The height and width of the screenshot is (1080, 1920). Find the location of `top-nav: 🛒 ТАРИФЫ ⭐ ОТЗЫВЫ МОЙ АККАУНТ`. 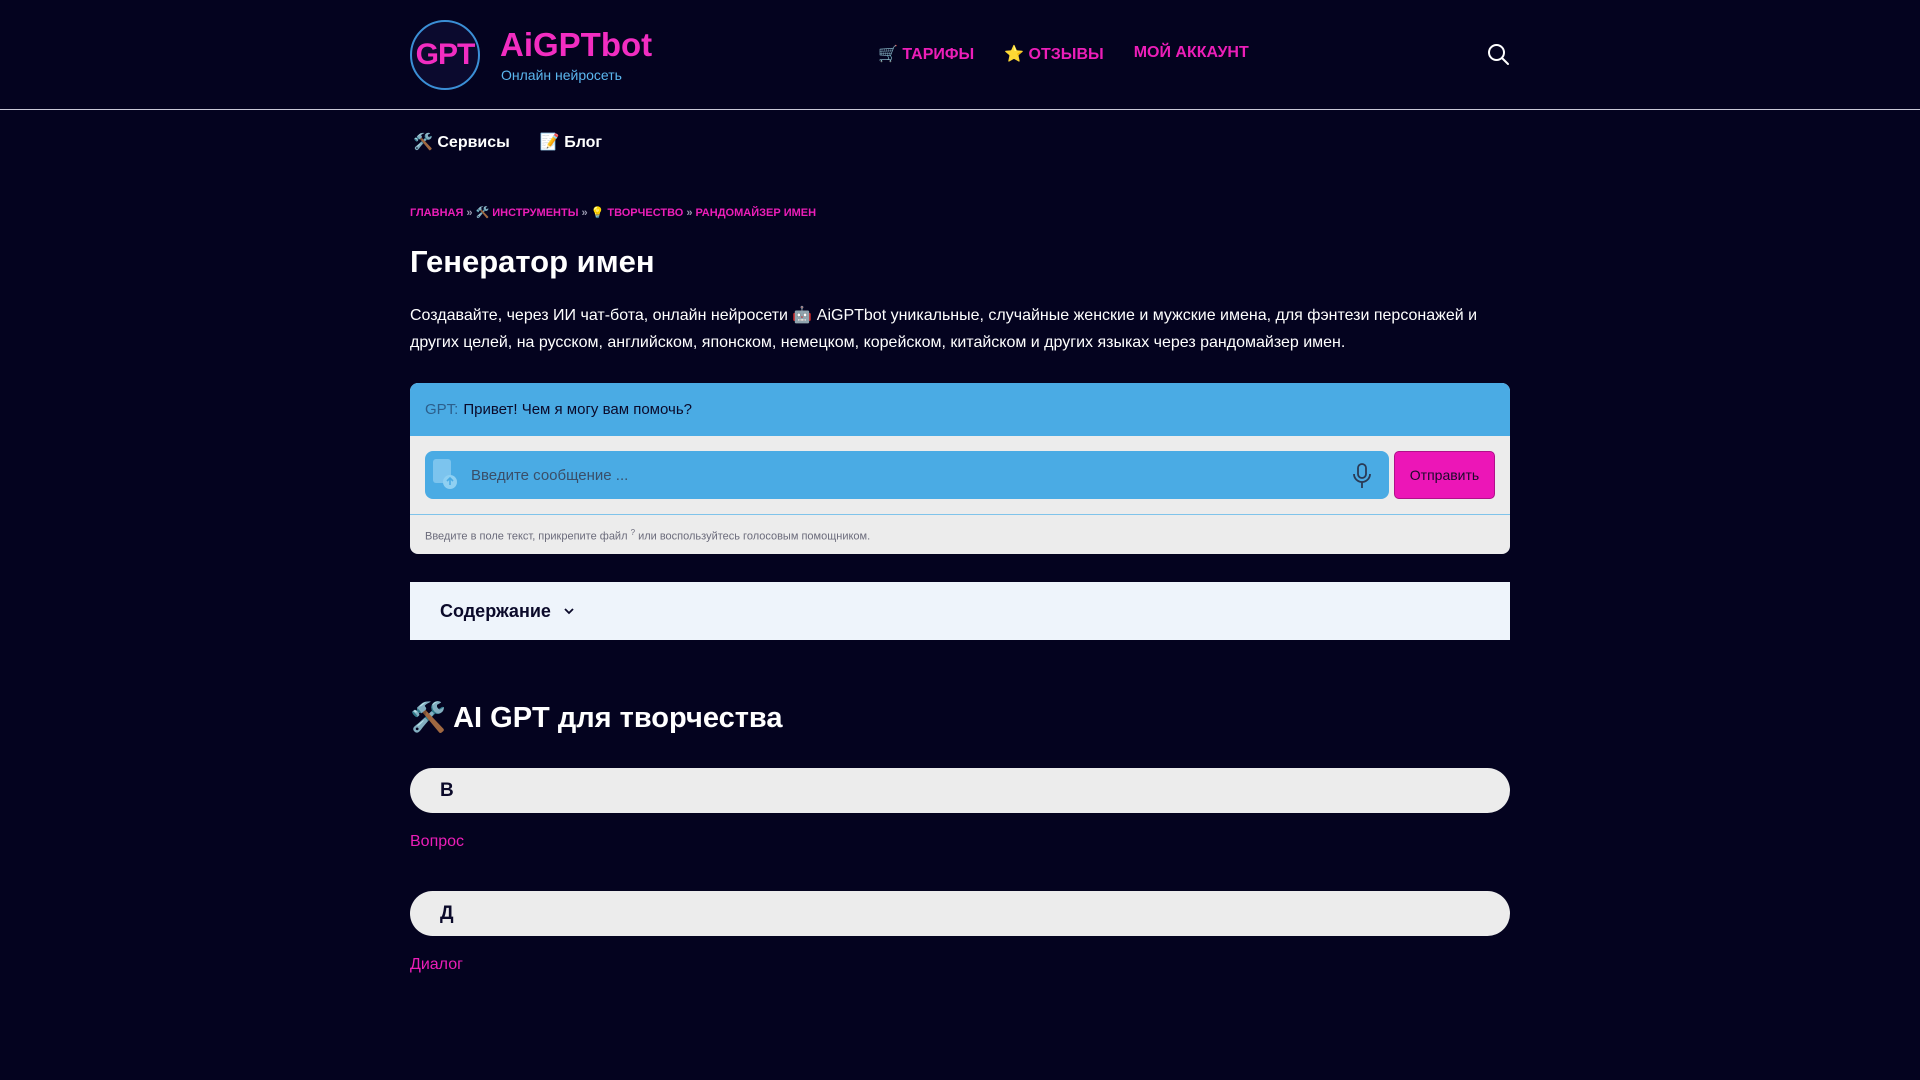

top-nav: 🛒 ТАРИФЫ ⭐ ОТЗЫВЫ МОЙ АККАУНТ is located at coordinates (1063, 54).